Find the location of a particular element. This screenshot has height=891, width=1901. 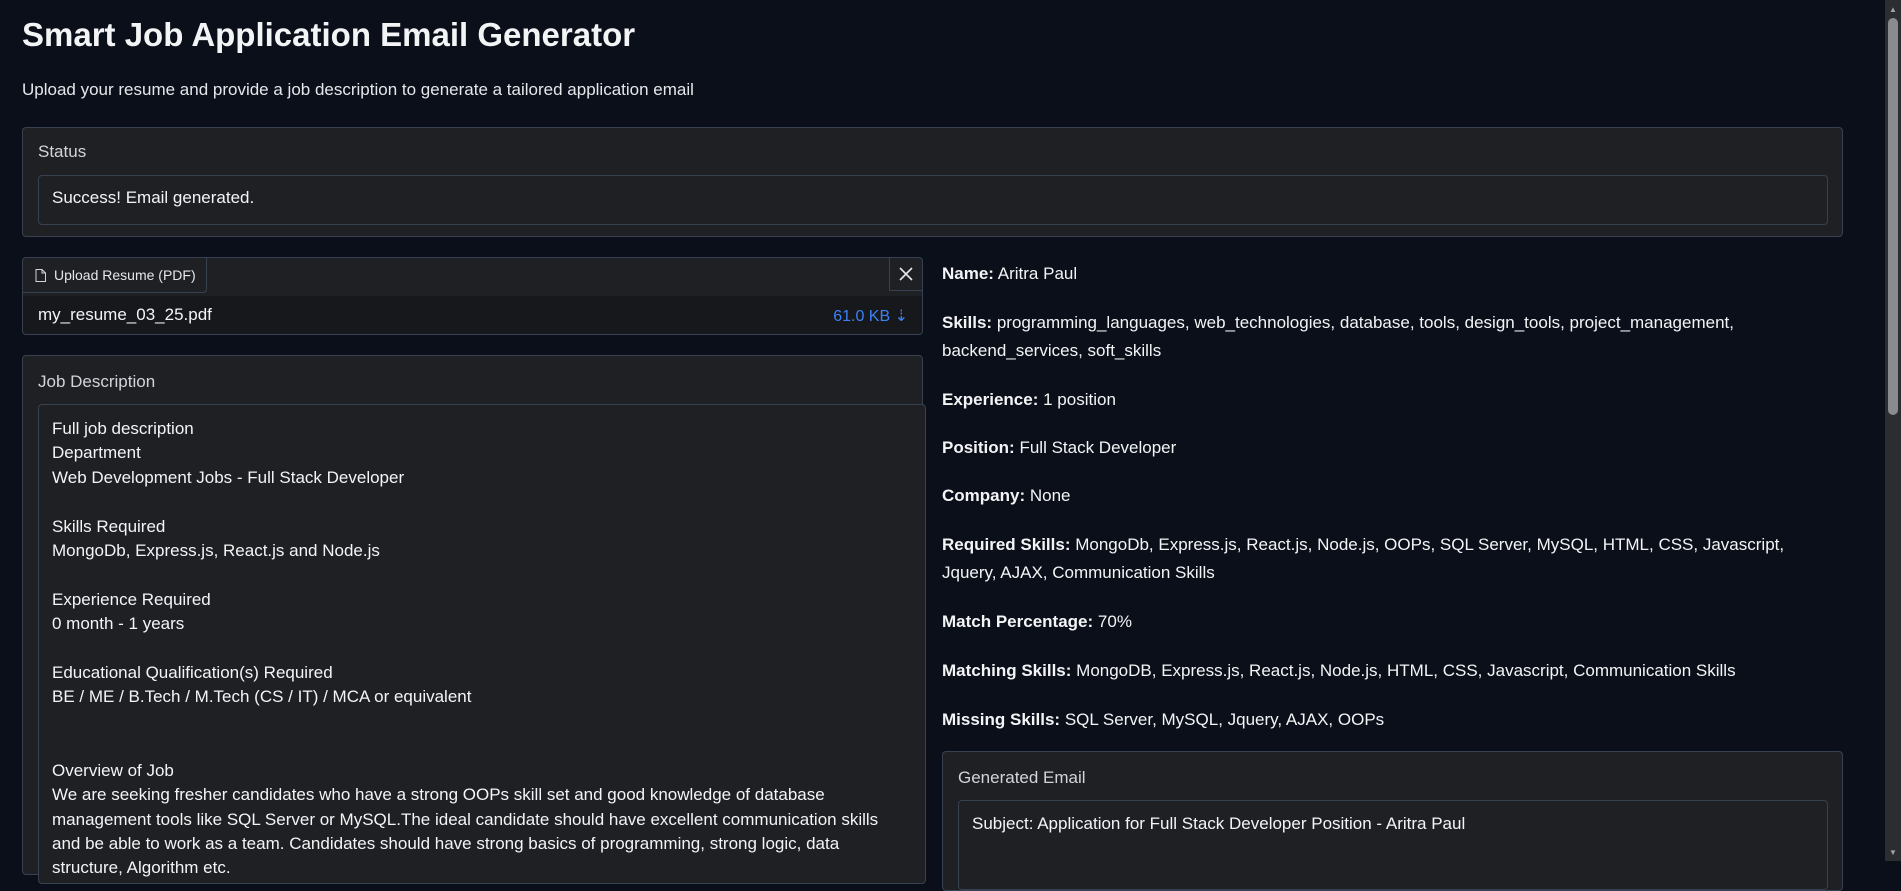

status-label: Status is located at coordinates (62, 151).